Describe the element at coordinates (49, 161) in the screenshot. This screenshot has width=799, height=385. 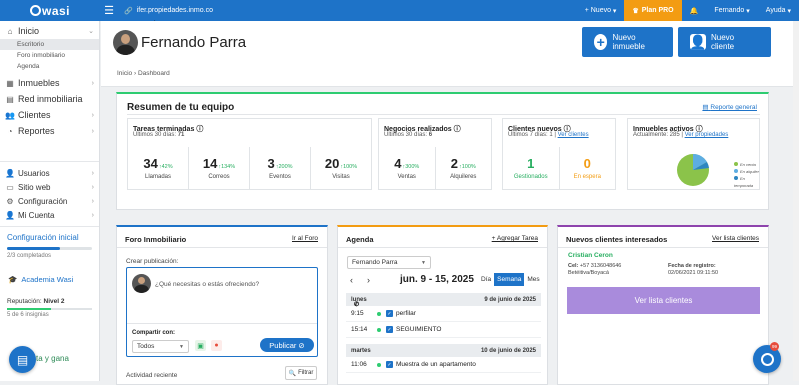
I see `sidebar-divider` at that location.